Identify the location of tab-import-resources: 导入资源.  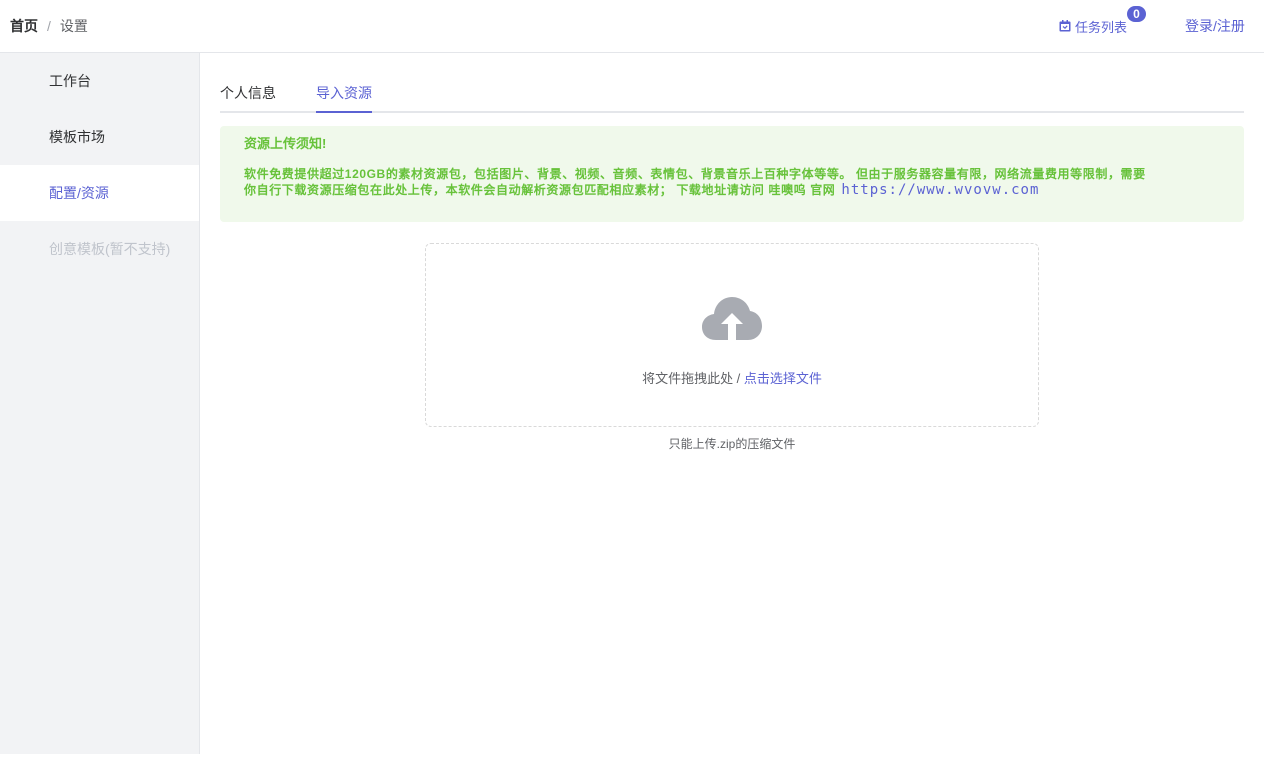
(344, 98).